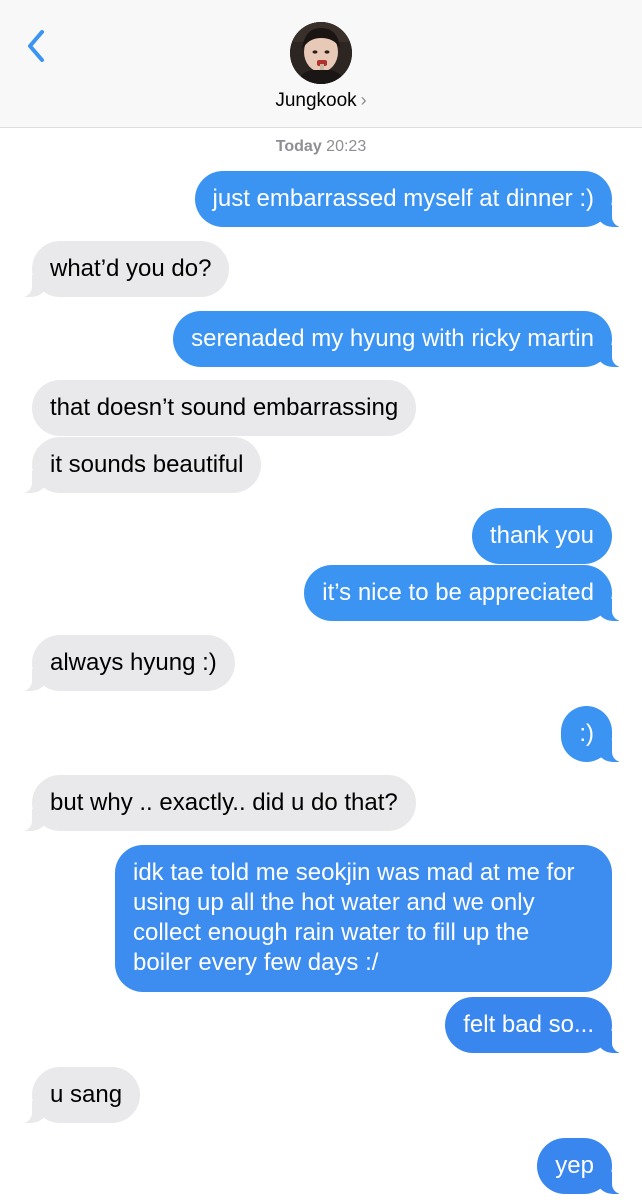 This screenshot has height=1200, width=642. Describe the element at coordinates (580, 1166) in the screenshot. I see `message-bubble-sent: yep` at that location.